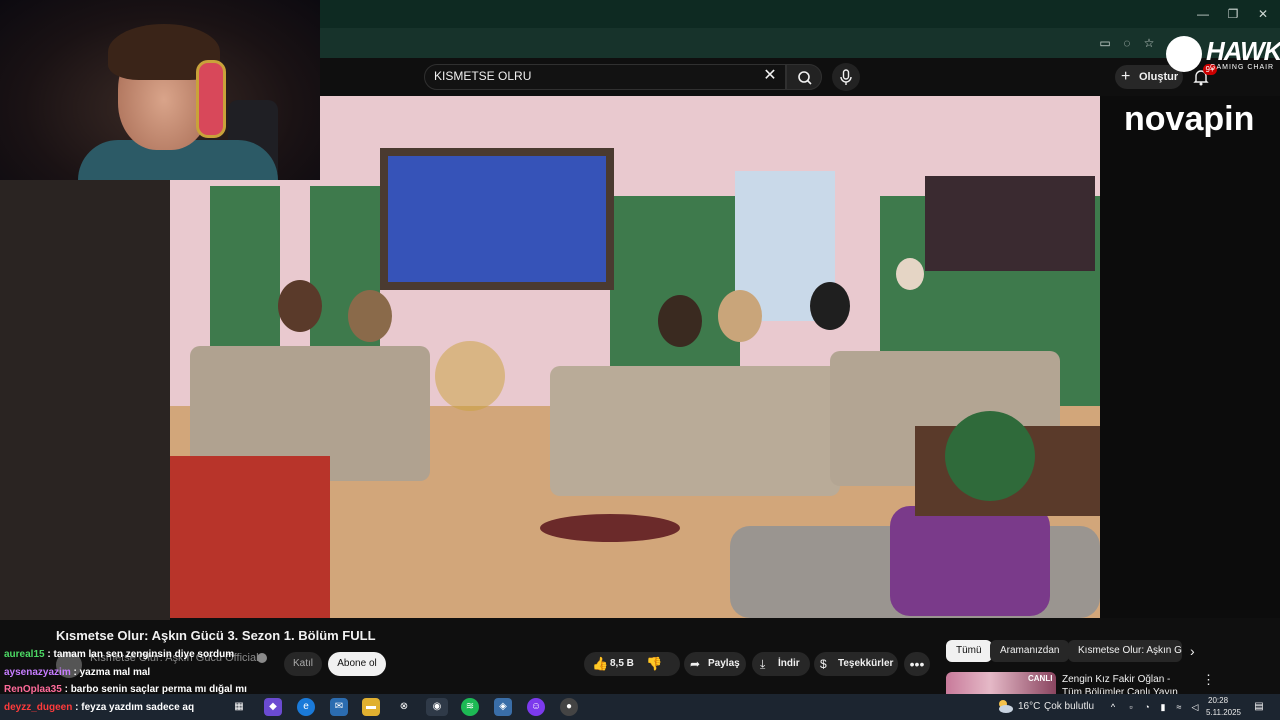 The width and height of the screenshot is (1280, 720). Describe the element at coordinates (470, 707) in the screenshot. I see `spotify-icon: ≋` at that location.